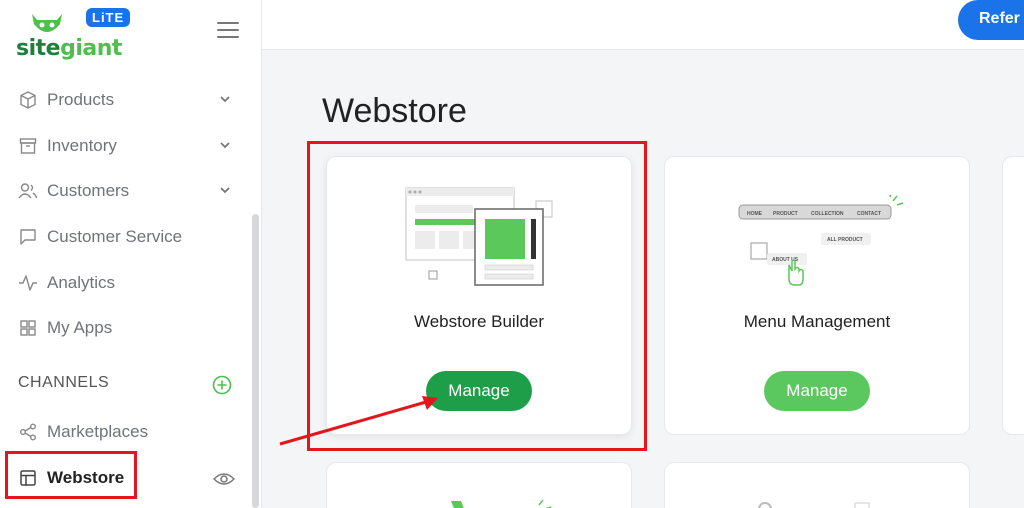 The image size is (1024, 508). Describe the element at coordinates (129, 146) in the screenshot. I see `sidebar-item-inventory: Inventory` at that location.